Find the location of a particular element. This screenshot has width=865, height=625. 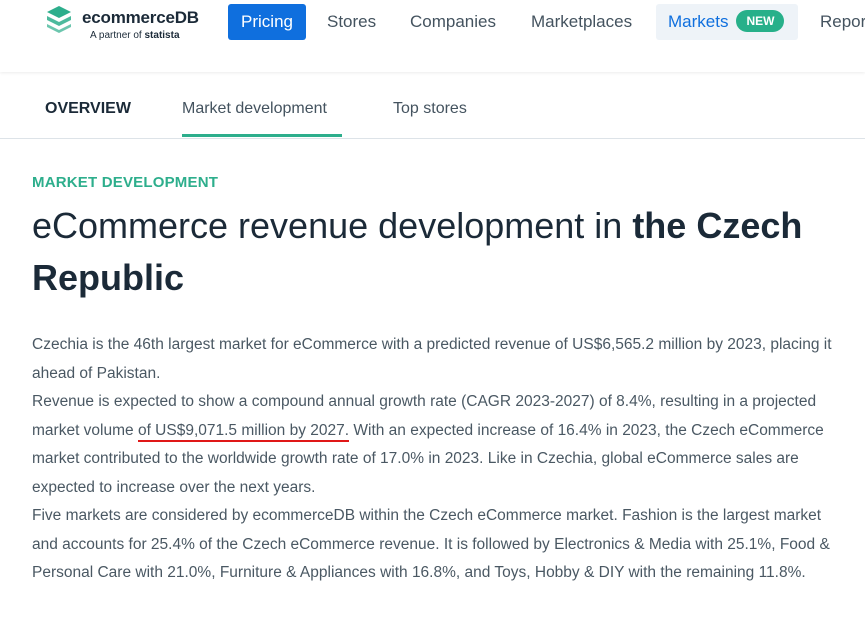

tab-overview: OVERVIEW is located at coordinates (88, 109).